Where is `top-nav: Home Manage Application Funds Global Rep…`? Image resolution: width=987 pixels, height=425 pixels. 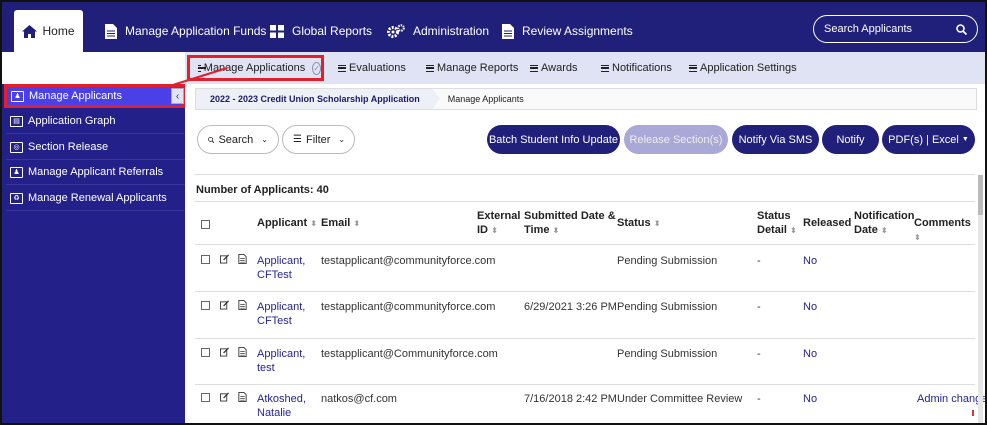
top-nav: Home Manage Application Funds Global Rep… is located at coordinates (493, 27).